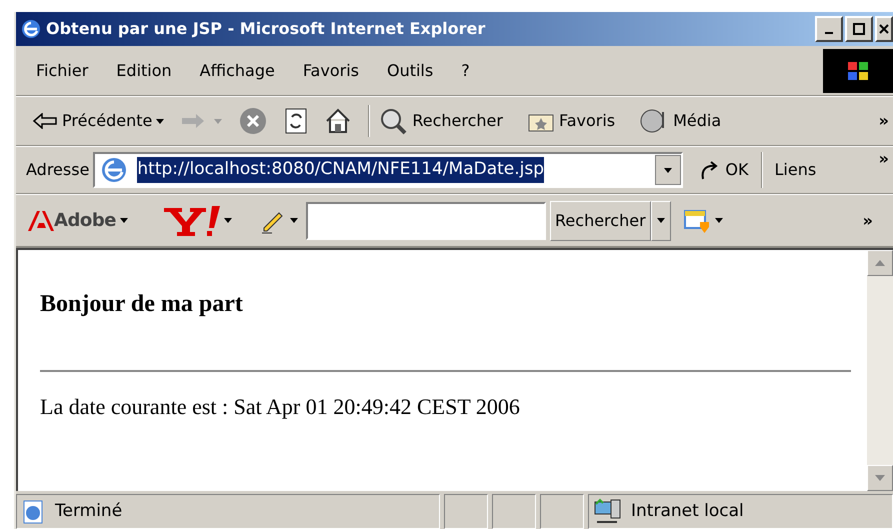  I want to click on network-computer-icon, so click(608, 512).